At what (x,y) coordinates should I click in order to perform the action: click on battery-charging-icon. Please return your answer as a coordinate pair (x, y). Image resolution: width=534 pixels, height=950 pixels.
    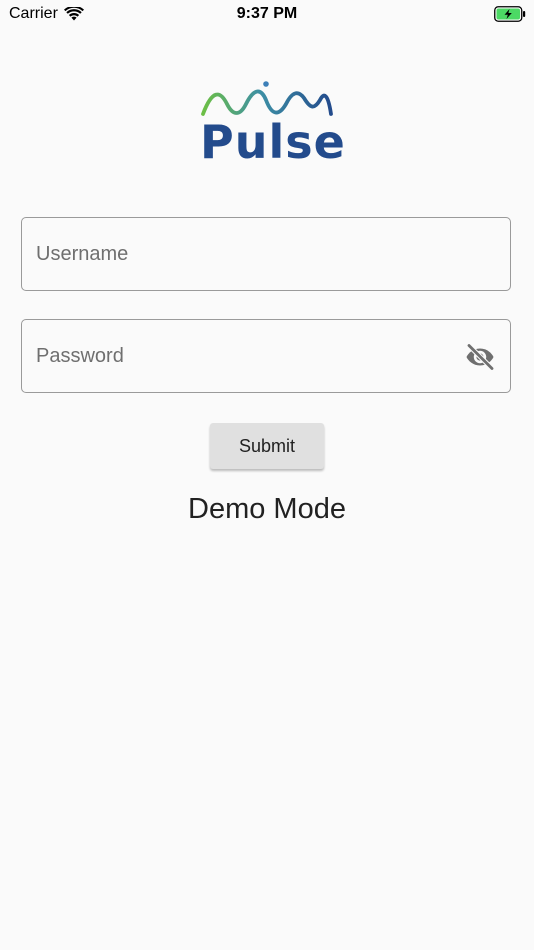
    Looking at the image, I should click on (510, 14).